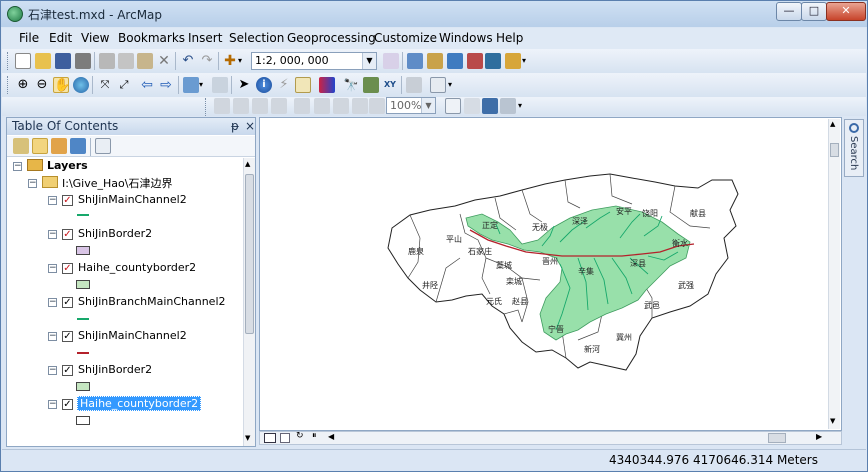  Describe the element at coordinates (435, 61) in the screenshot. I see `catalog-icon` at that location.